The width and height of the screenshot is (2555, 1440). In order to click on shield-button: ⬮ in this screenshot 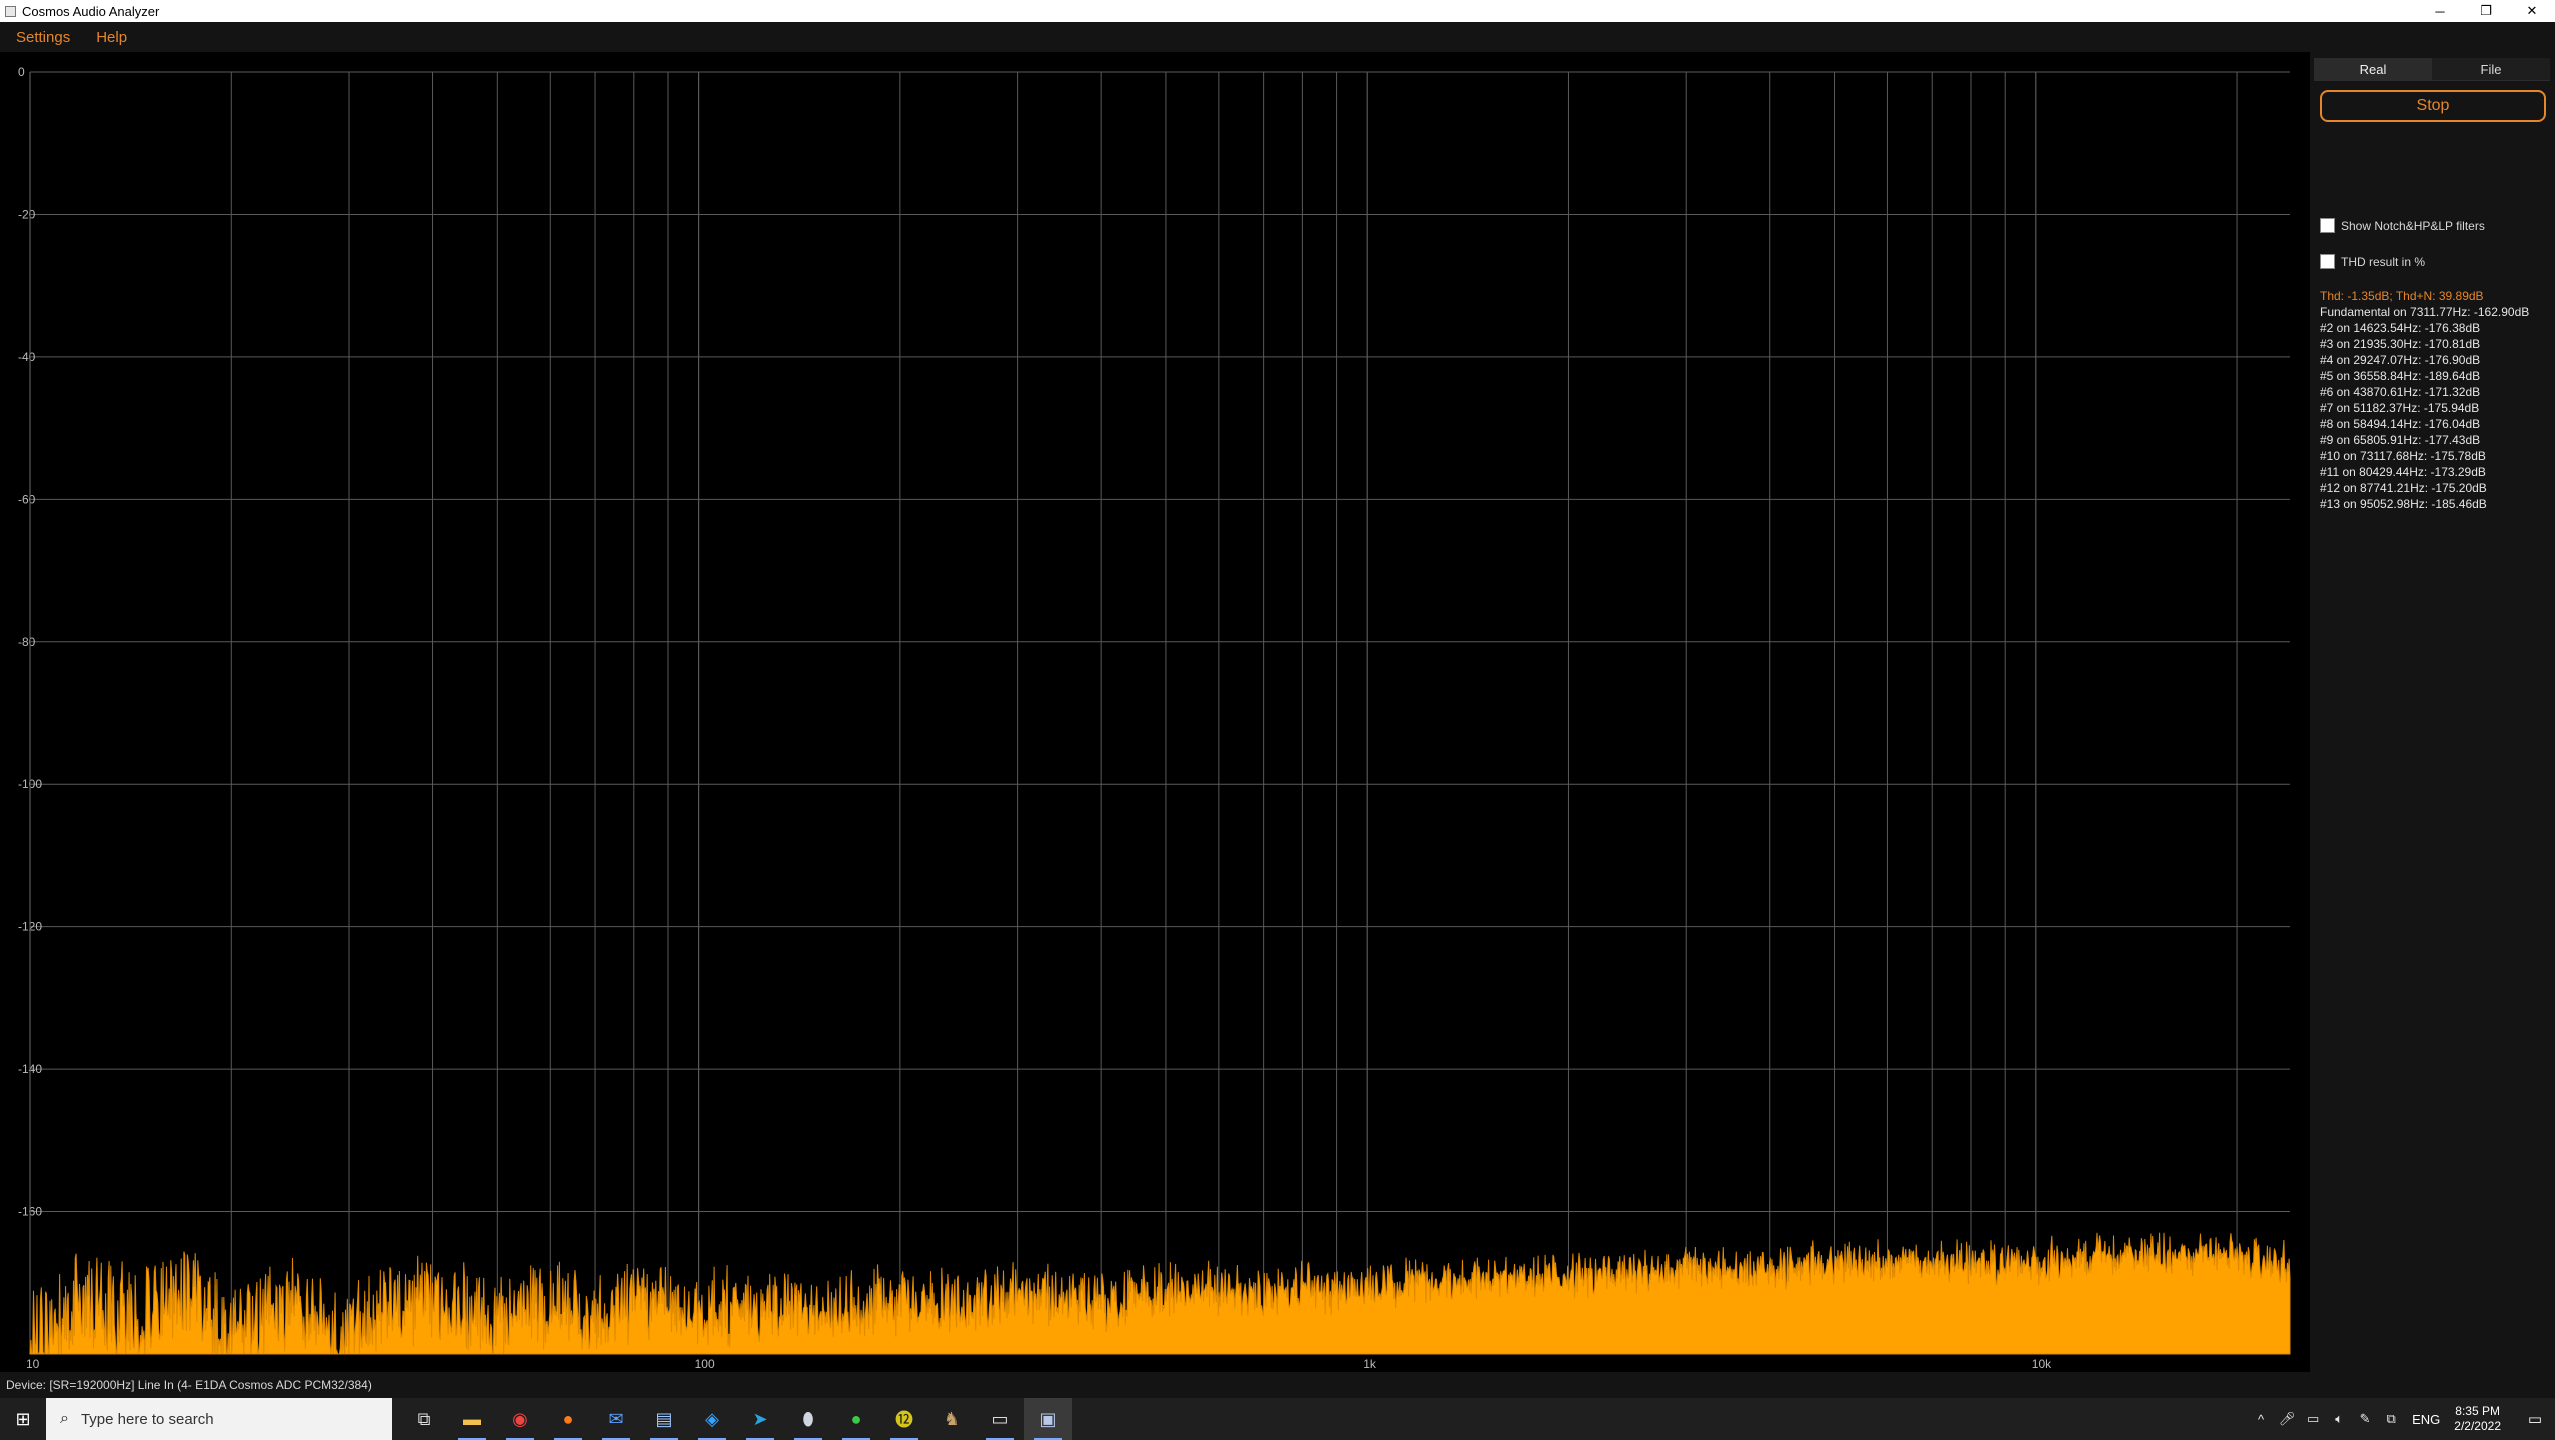, I will do `click(808, 1419)`.